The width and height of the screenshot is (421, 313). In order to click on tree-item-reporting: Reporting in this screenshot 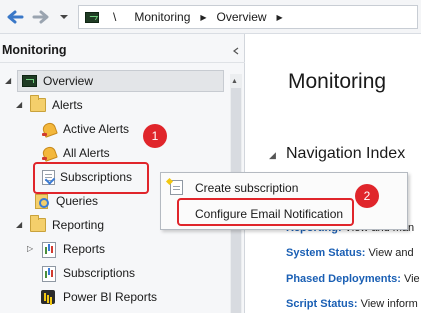, I will do `click(67, 225)`.